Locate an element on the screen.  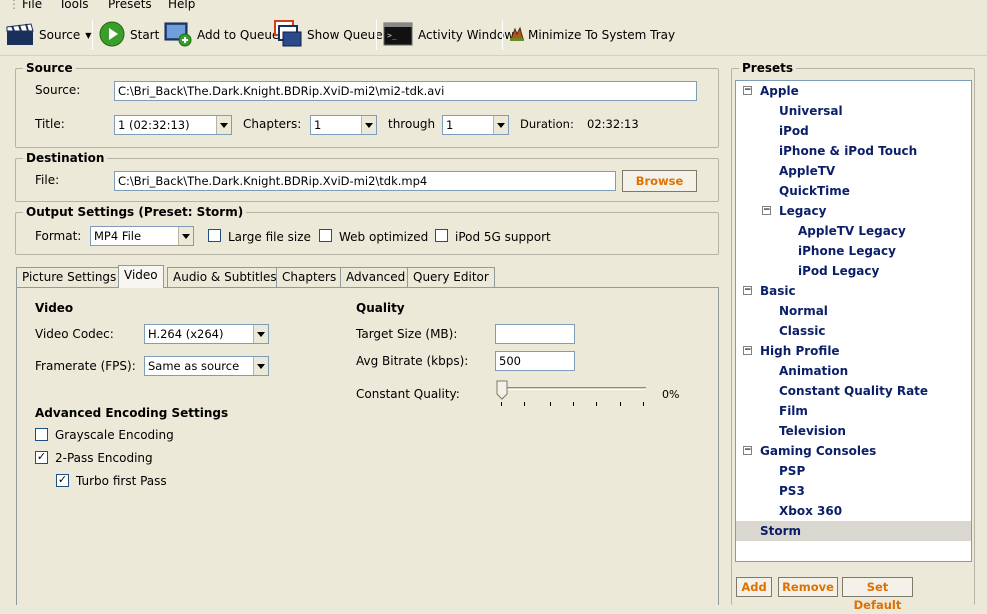
add-to-queue-button: Add to Queue is located at coordinates (221, 35).